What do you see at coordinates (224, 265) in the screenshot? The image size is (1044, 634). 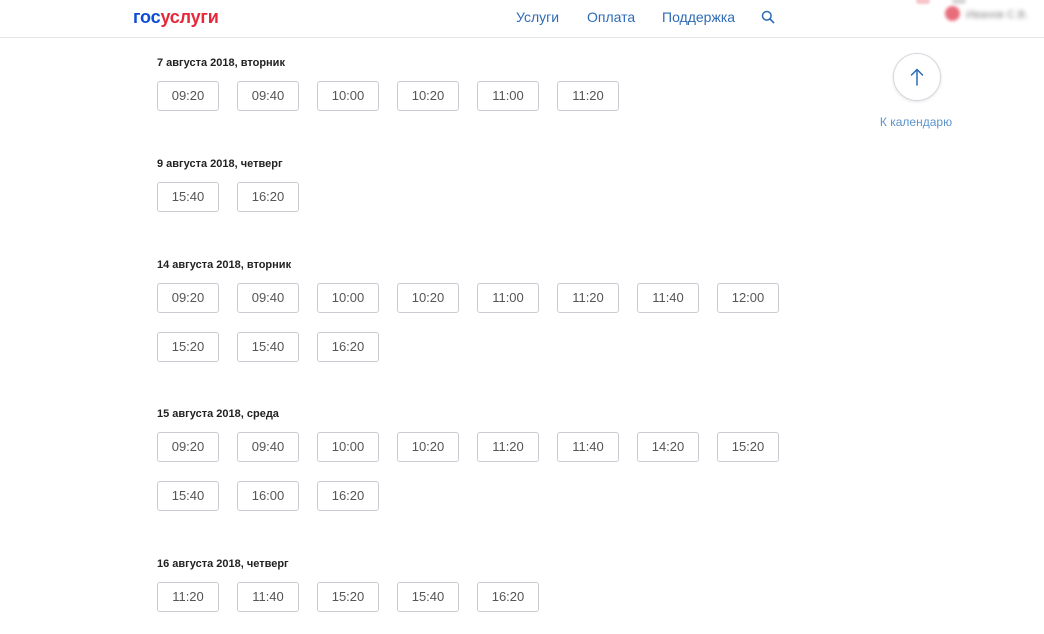 I see `day-title: 14 августа 2018, вторник` at bounding box center [224, 265].